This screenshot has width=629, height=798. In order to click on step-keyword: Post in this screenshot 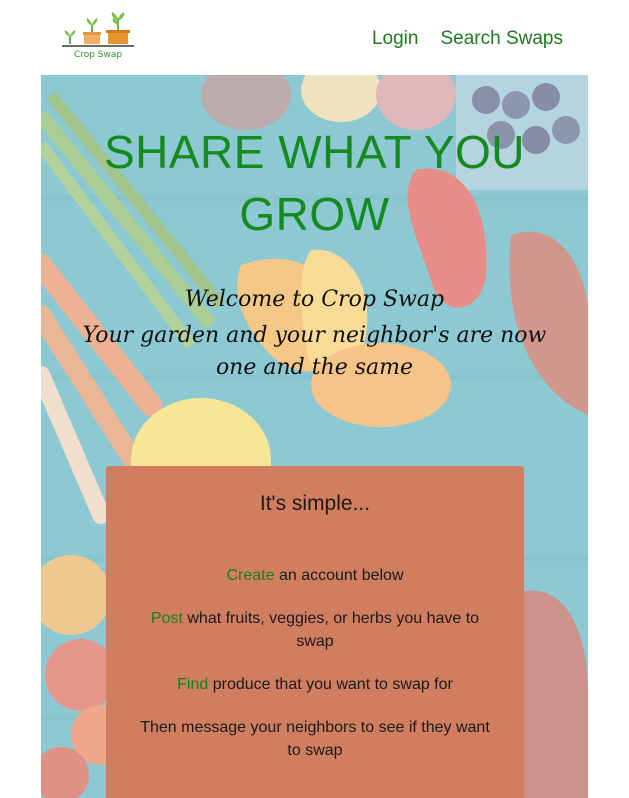, I will do `click(166, 618)`.